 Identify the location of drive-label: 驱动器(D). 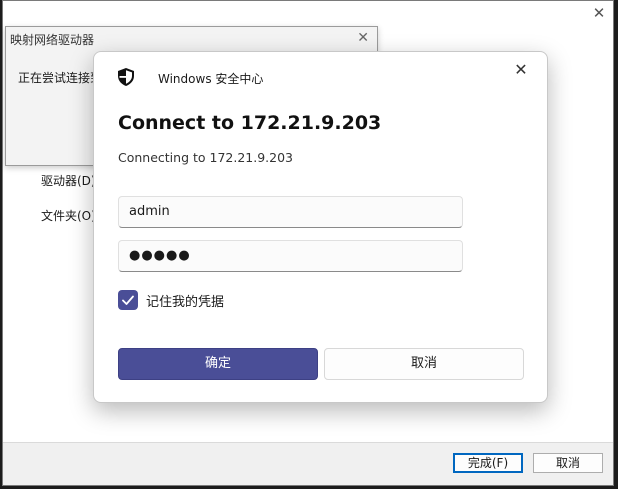
(68, 181).